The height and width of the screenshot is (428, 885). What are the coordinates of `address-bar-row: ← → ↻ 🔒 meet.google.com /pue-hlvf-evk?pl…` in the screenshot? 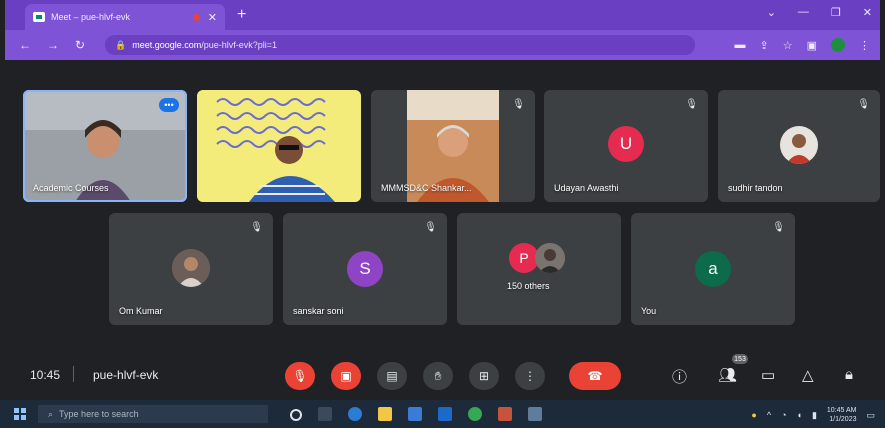 It's located at (442, 45).